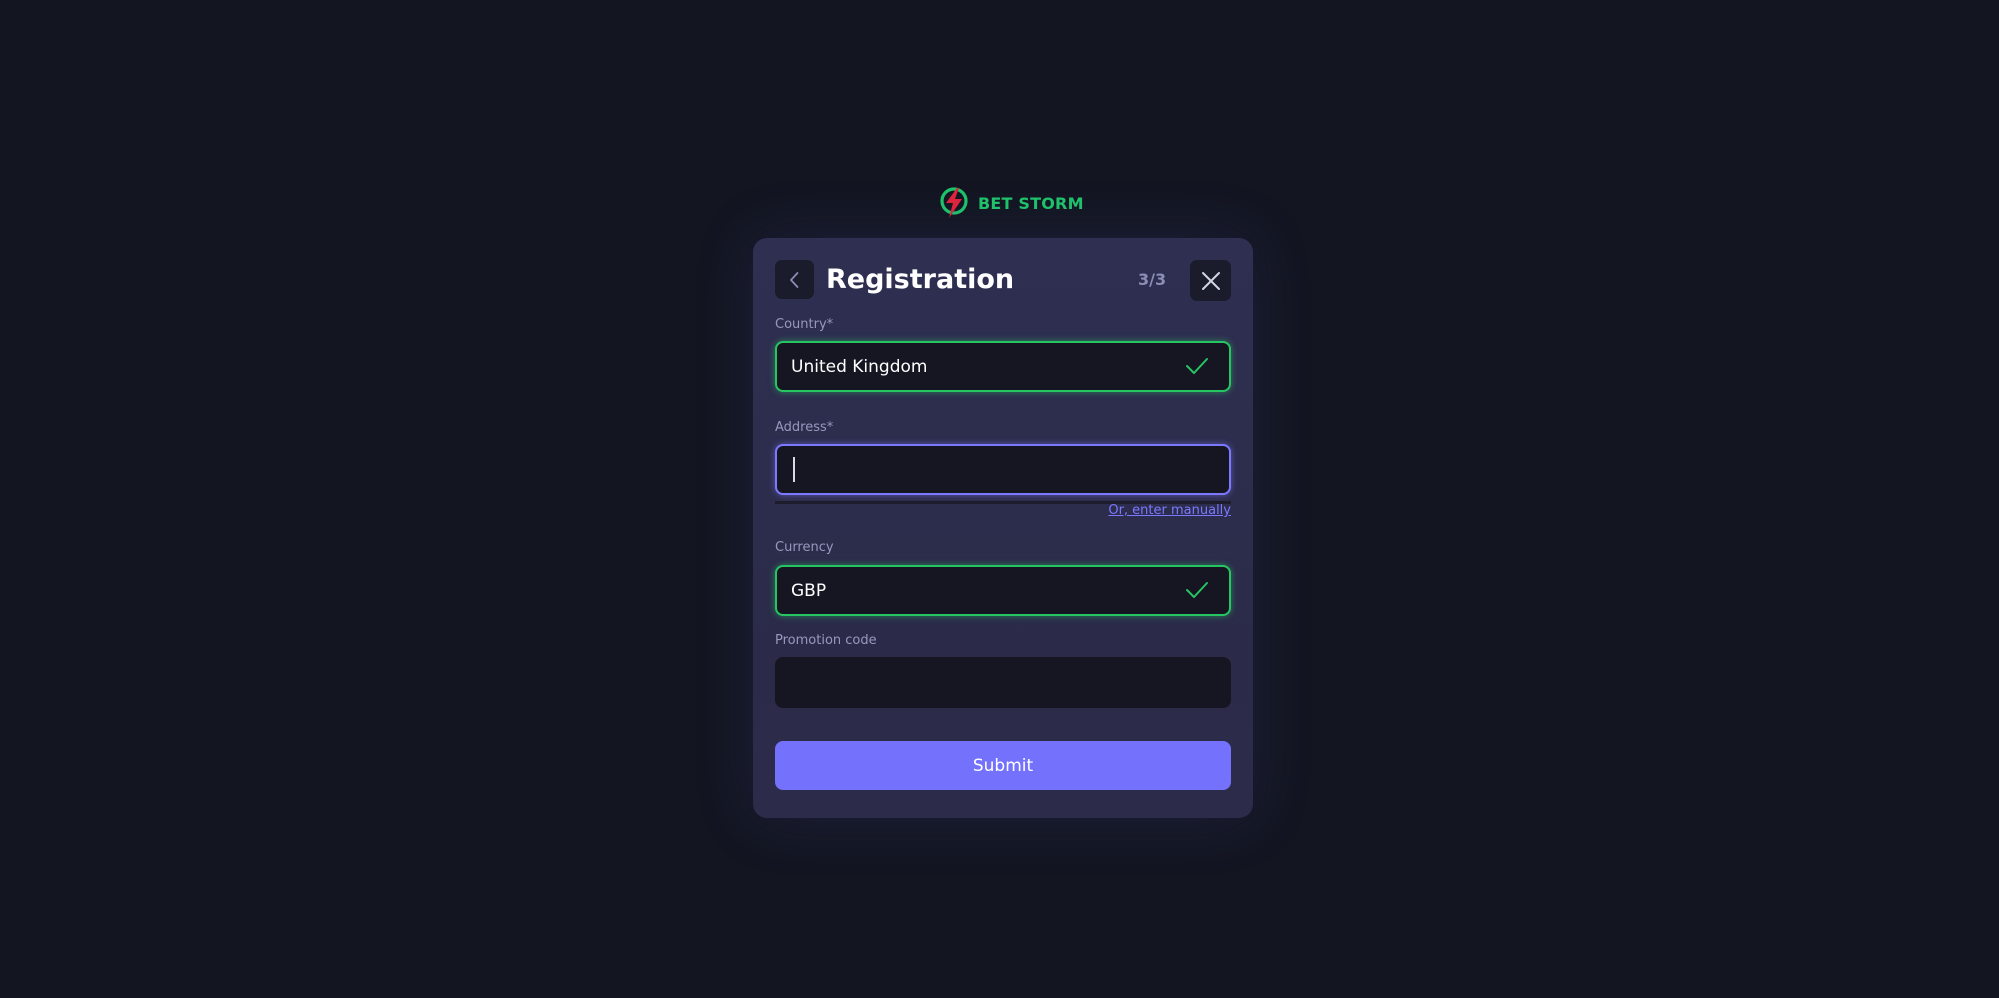 The image size is (1999, 998). I want to click on promotion-code-input, so click(1003, 682).